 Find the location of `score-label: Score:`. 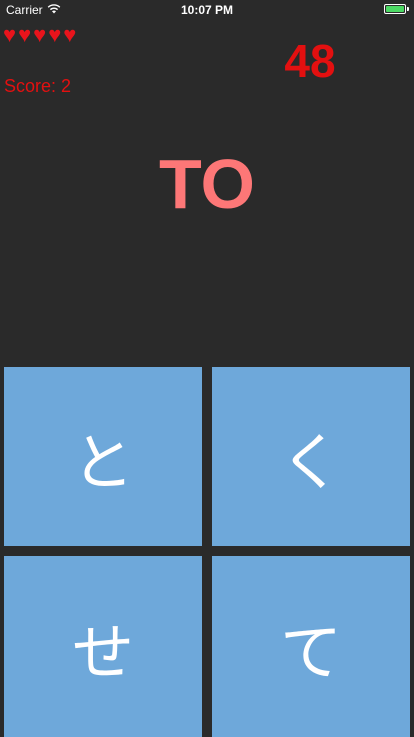

score-label: Score: is located at coordinates (30, 86).